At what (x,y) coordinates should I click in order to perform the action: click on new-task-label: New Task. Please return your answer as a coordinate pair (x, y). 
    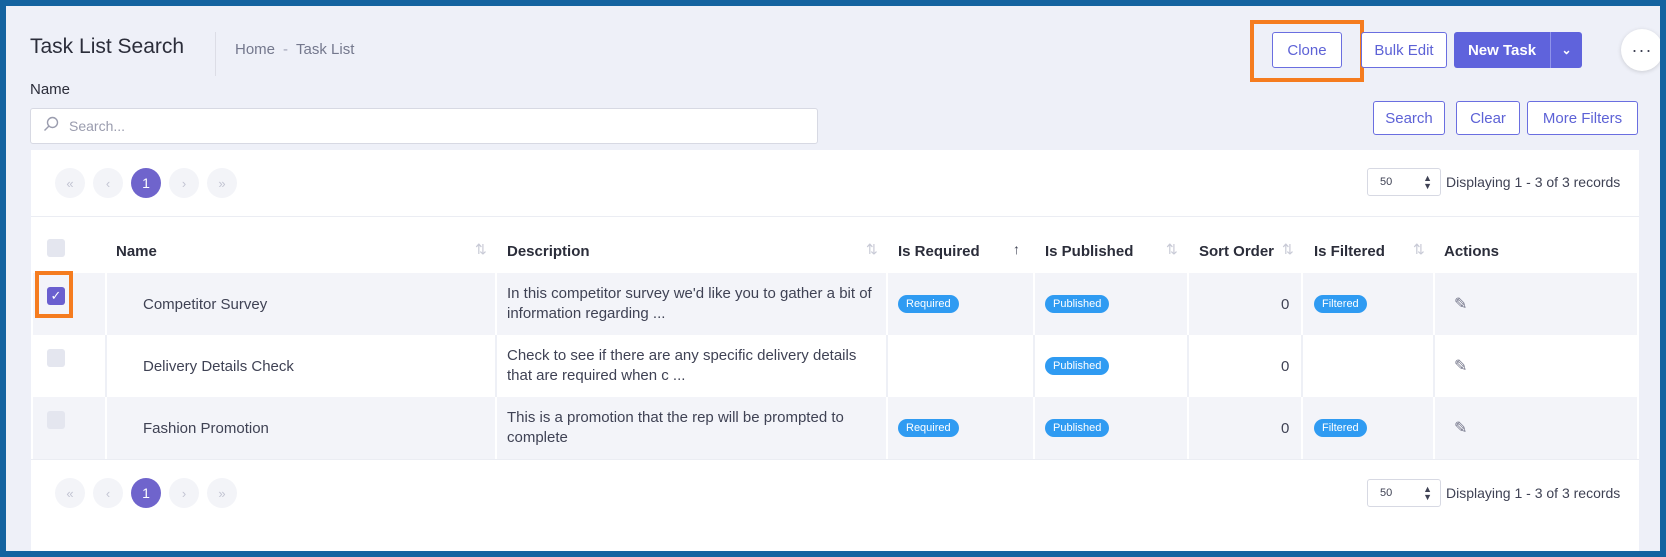
    Looking at the image, I should click on (1502, 50).